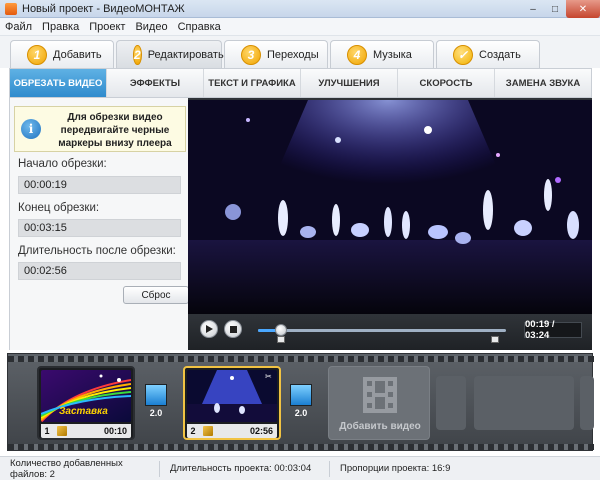 The image size is (600, 480). I want to click on window-controls: – □ ✕, so click(561, 9).